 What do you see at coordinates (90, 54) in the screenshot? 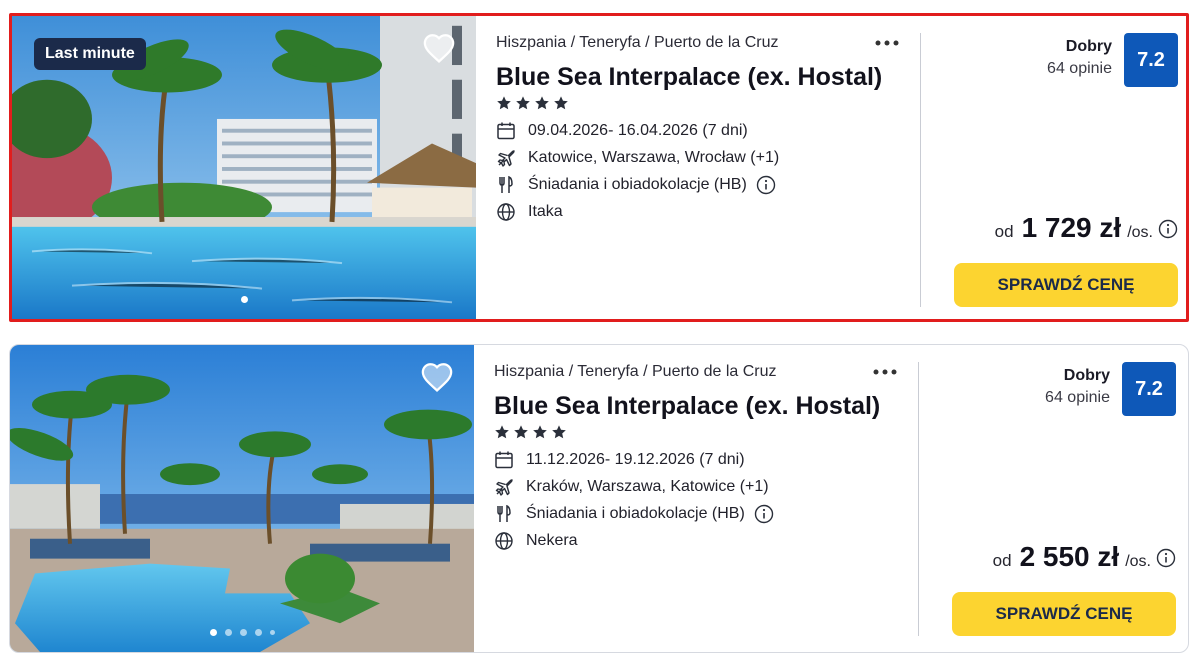
I see `last-minute-badge: Last minute` at bounding box center [90, 54].